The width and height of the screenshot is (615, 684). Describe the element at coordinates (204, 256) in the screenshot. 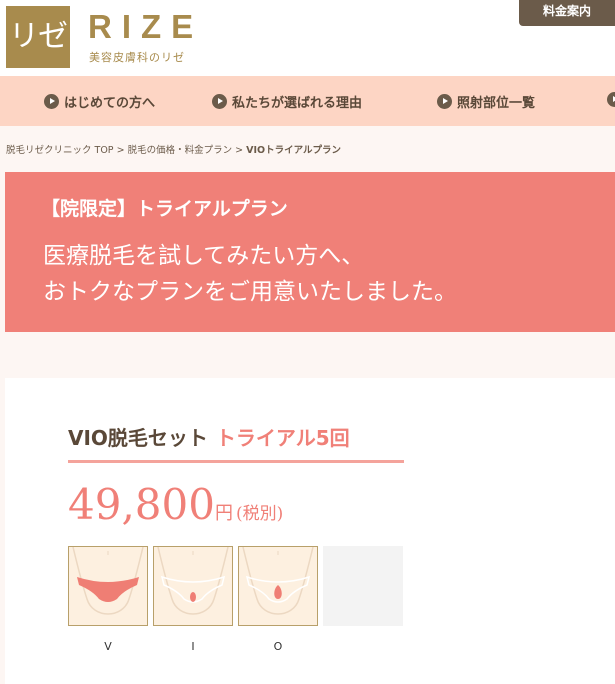

I see `hero-line-1: 医療脱毛を試してみたい方へ、` at that location.